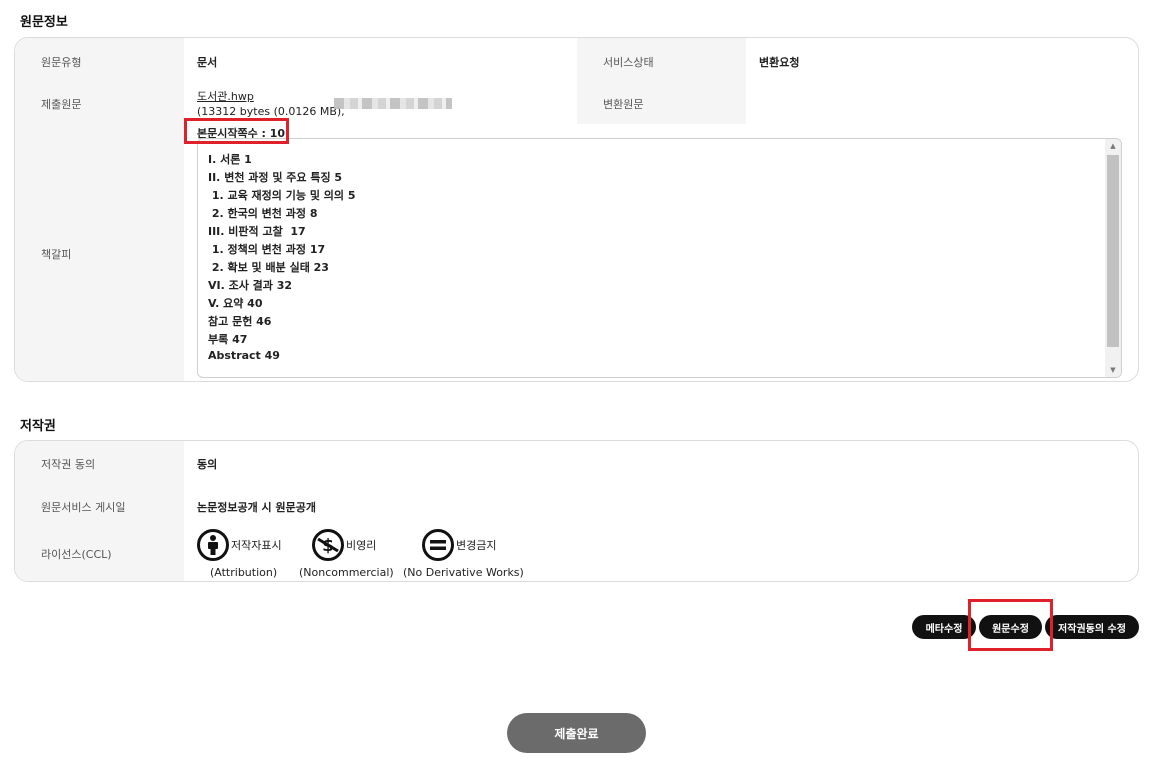 The height and width of the screenshot is (770, 1157). I want to click on attribution-icon, so click(213, 545).